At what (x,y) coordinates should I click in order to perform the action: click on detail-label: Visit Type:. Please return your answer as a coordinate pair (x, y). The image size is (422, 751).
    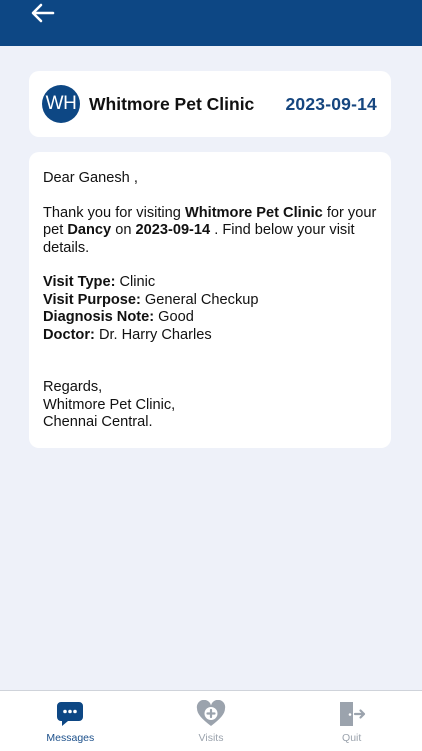
    Looking at the image, I should click on (79, 282).